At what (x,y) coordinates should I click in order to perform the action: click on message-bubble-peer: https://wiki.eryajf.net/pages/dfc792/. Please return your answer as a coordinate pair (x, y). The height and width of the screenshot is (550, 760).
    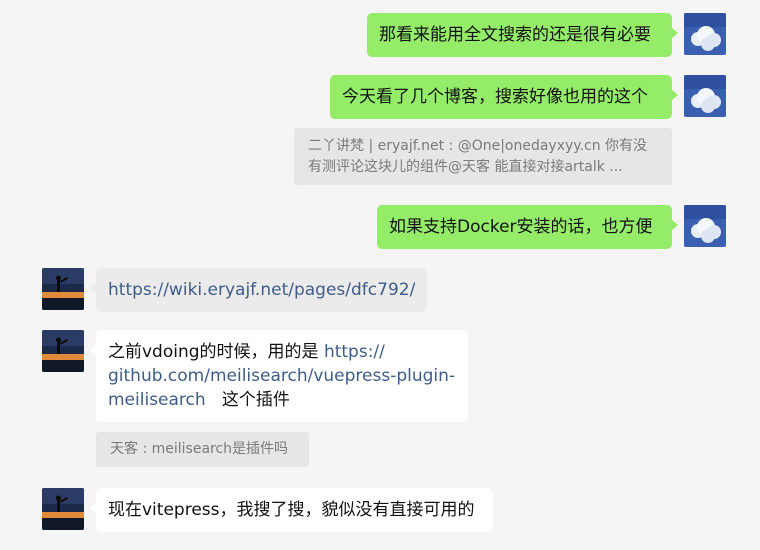
    Looking at the image, I should click on (258, 290).